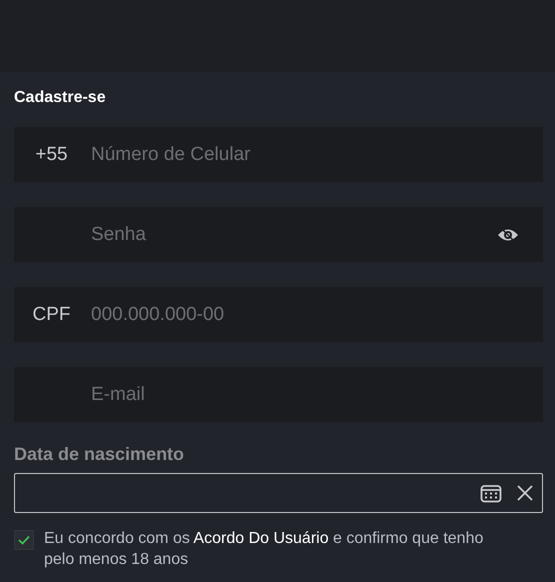  What do you see at coordinates (52, 315) in the screenshot?
I see `field-prefix: CPF` at bounding box center [52, 315].